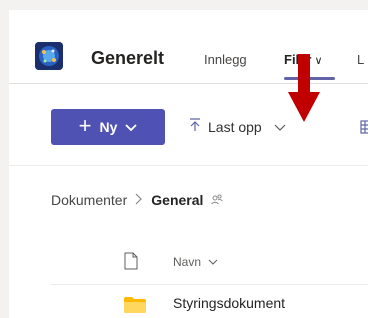 The height and width of the screenshot is (318, 368). What do you see at coordinates (85, 125) in the screenshot?
I see `plus-icon: +` at bounding box center [85, 125].